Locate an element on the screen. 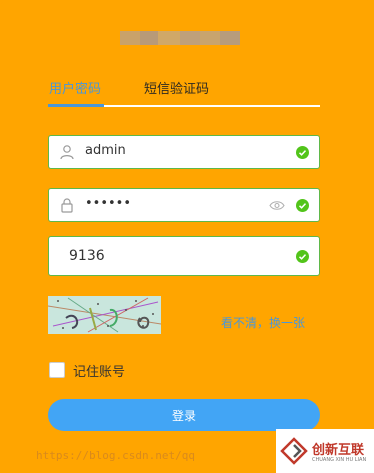 The width and height of the screenshot is (374, 473). brand-subtitle: CHUANG XIN HU LIAN is located at coordinates (339, 460).